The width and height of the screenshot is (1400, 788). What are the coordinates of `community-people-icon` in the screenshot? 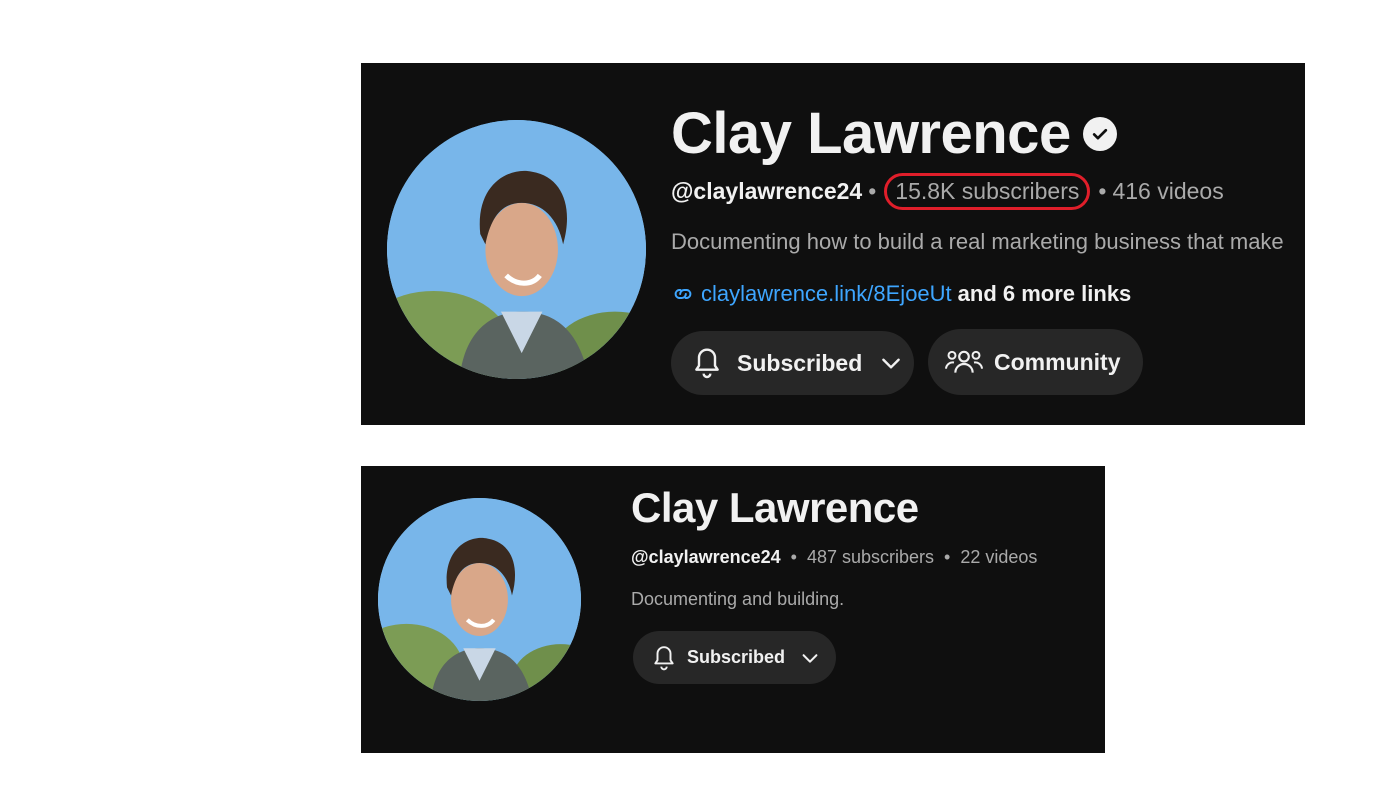 It's located at (964, 362).